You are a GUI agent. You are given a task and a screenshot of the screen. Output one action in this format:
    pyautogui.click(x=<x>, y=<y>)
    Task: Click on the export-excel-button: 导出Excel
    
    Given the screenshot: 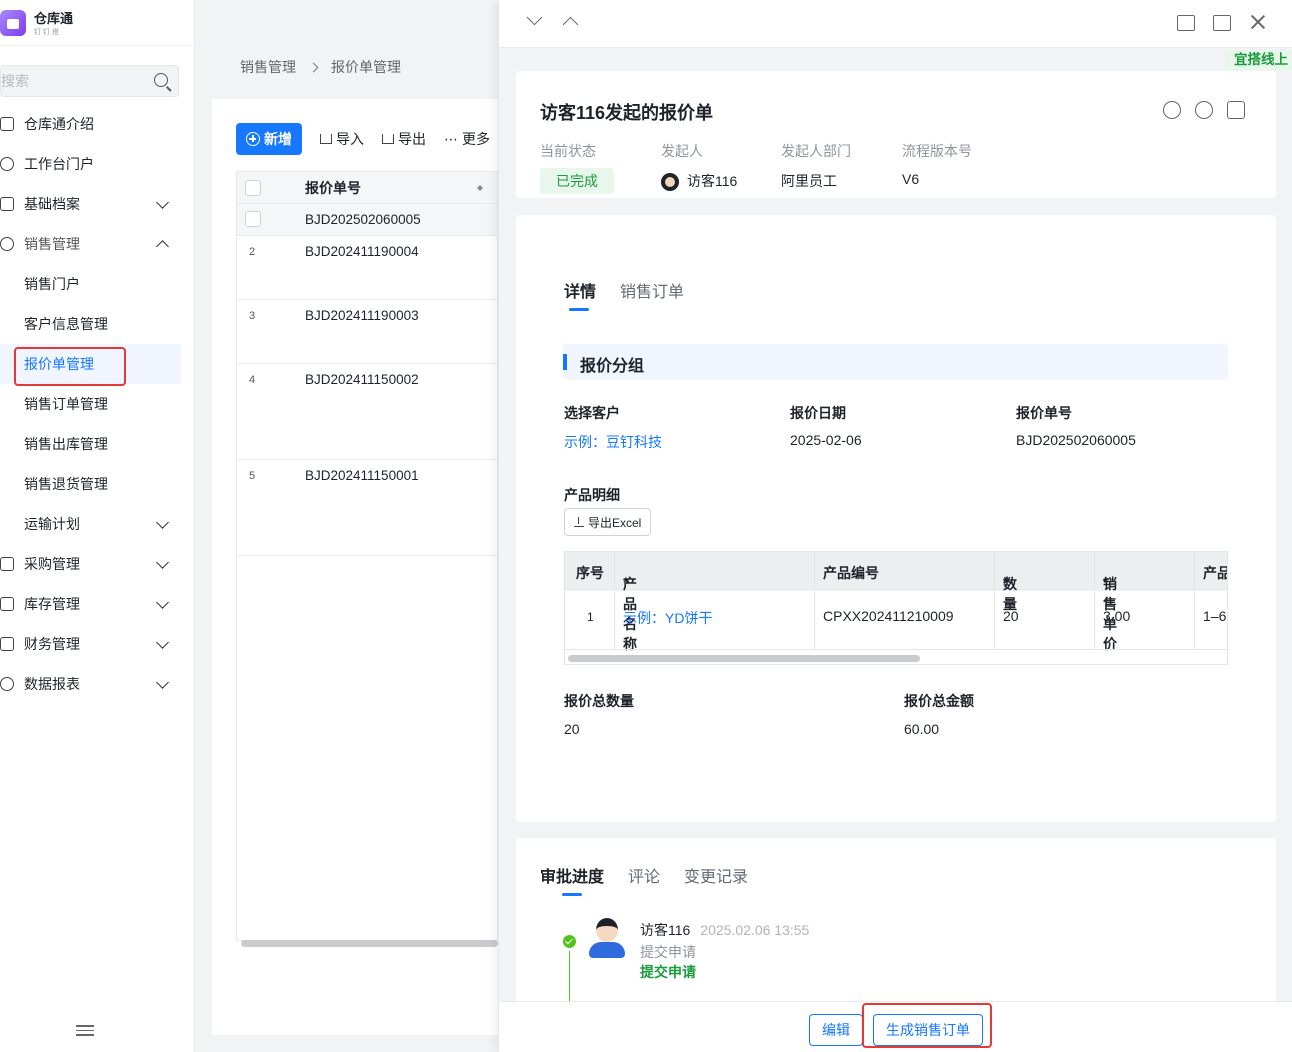 What is the action you would take?
    pyautogui.click(x=608, y=522)
    